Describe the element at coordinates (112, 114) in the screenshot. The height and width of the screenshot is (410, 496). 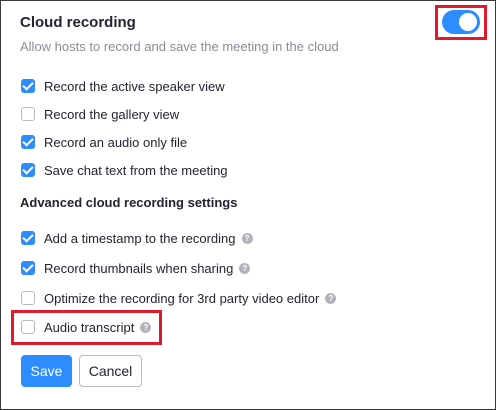
I see `option-label: Record the gallery view` at that location.